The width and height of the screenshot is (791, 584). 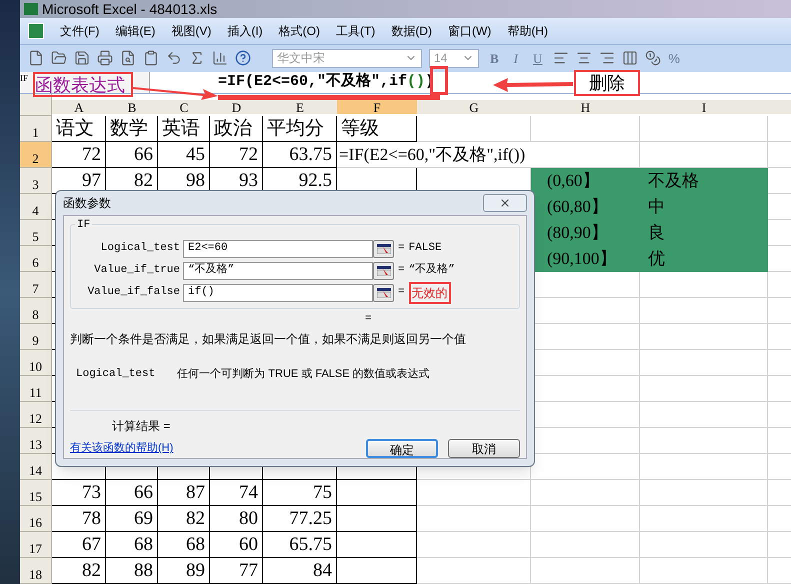 I want to click on printer-icon, so click(x=105, y=58).